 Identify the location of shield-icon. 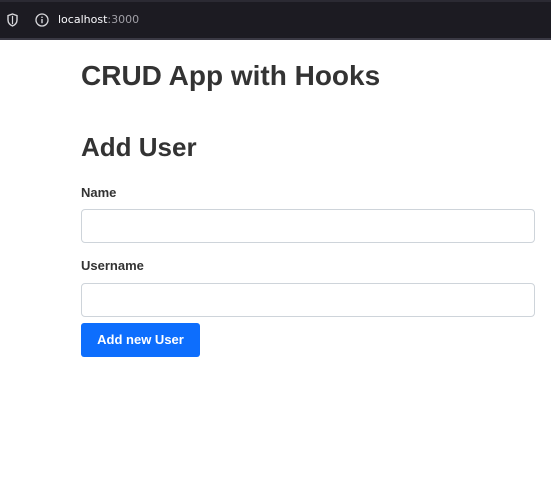
(12, 20).